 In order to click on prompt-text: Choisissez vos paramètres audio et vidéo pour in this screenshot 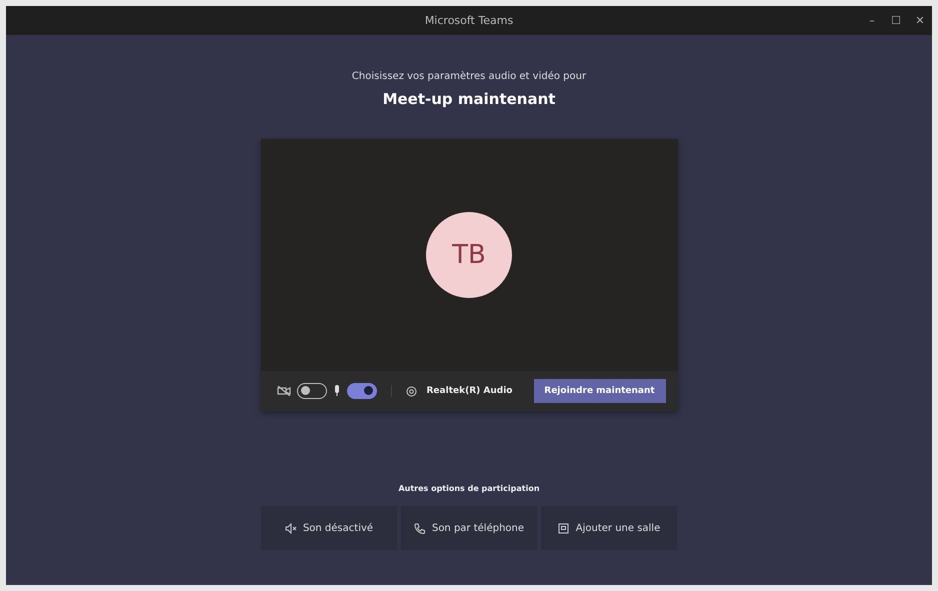, I will do `click(469, 76)`.